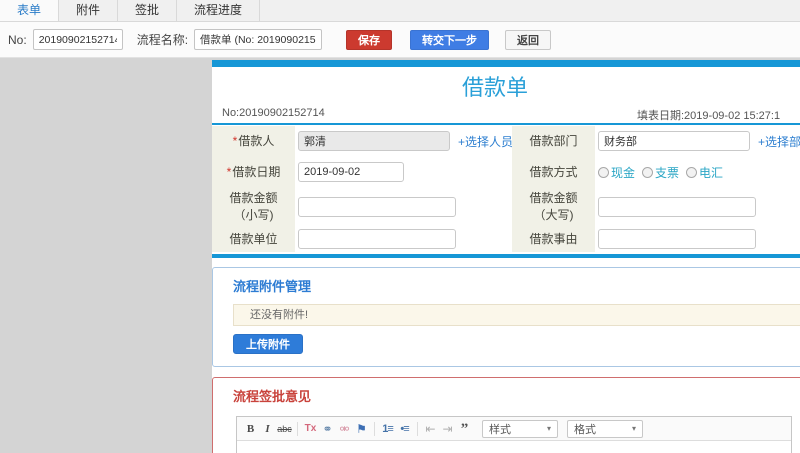 The image size is (800, 453). What do you see at coordinates (148, 10) in the screenshot?
I see `tab-approval: 签批` at bounding box center [148, 10].